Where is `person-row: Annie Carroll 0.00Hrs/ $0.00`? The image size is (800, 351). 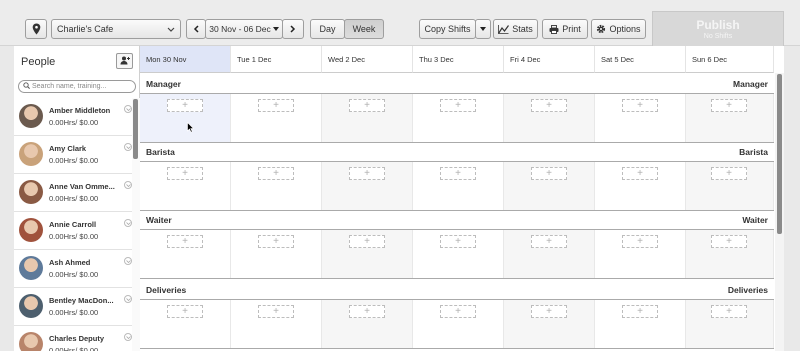 person-row: Annie Carroll 0.00Hrs/ $0.00 is located at coordinates (73, 231).